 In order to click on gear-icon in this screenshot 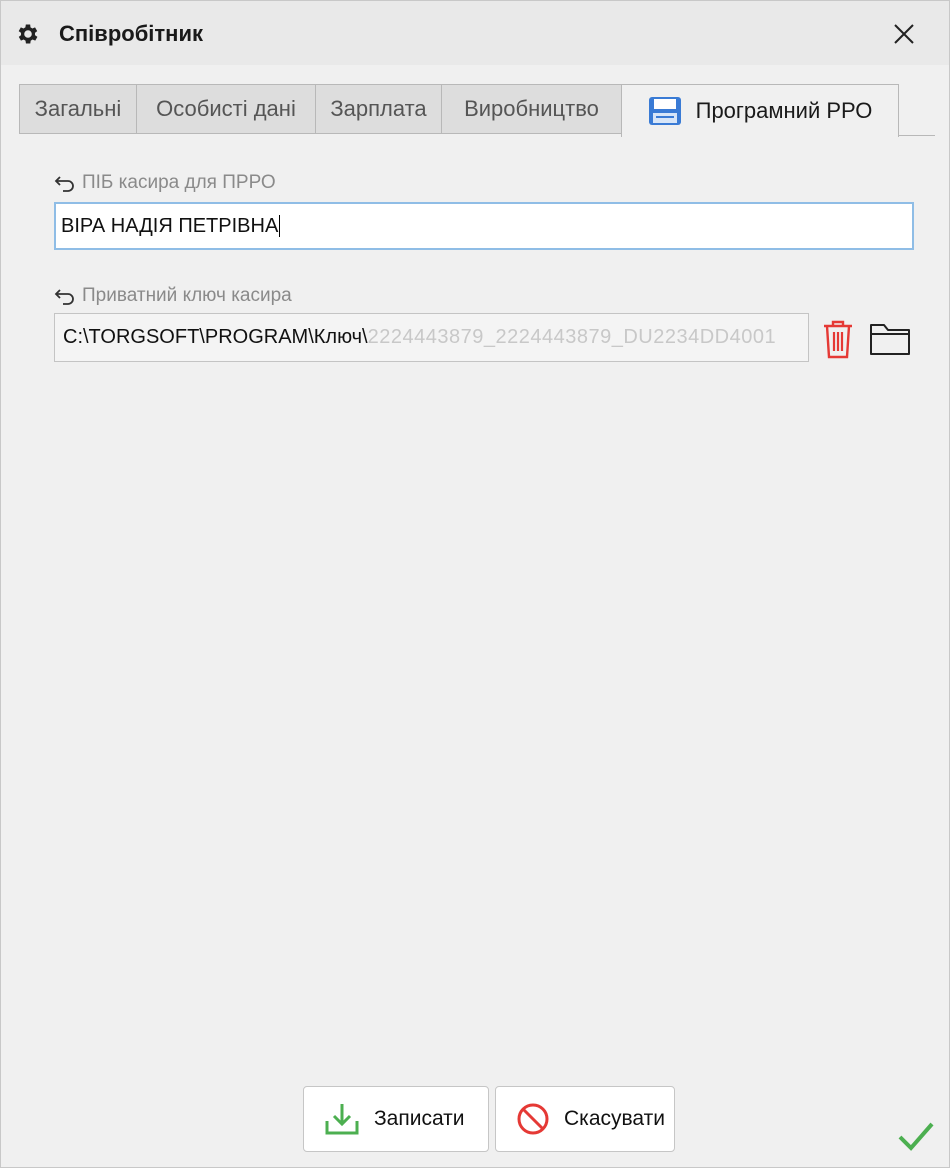, I will do `click(28, 34)`.